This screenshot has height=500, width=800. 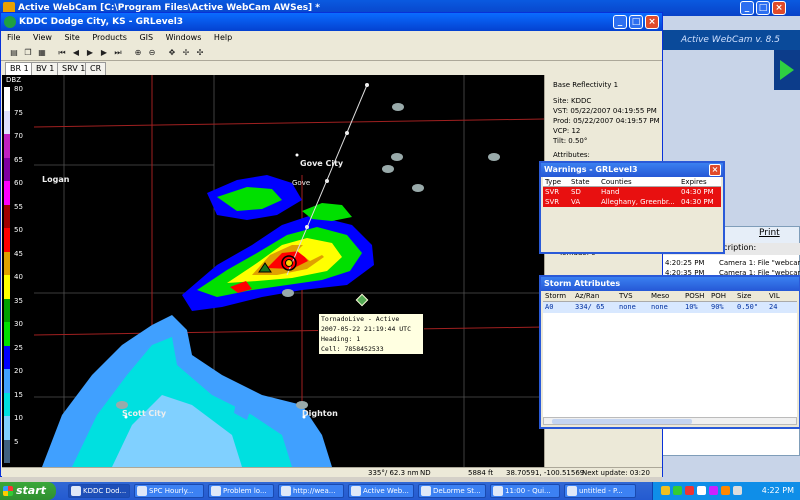 What do you see at coordinates (737, 490) in the screenshot?
I see `speaker-icon` at bounding box center [737, 490].